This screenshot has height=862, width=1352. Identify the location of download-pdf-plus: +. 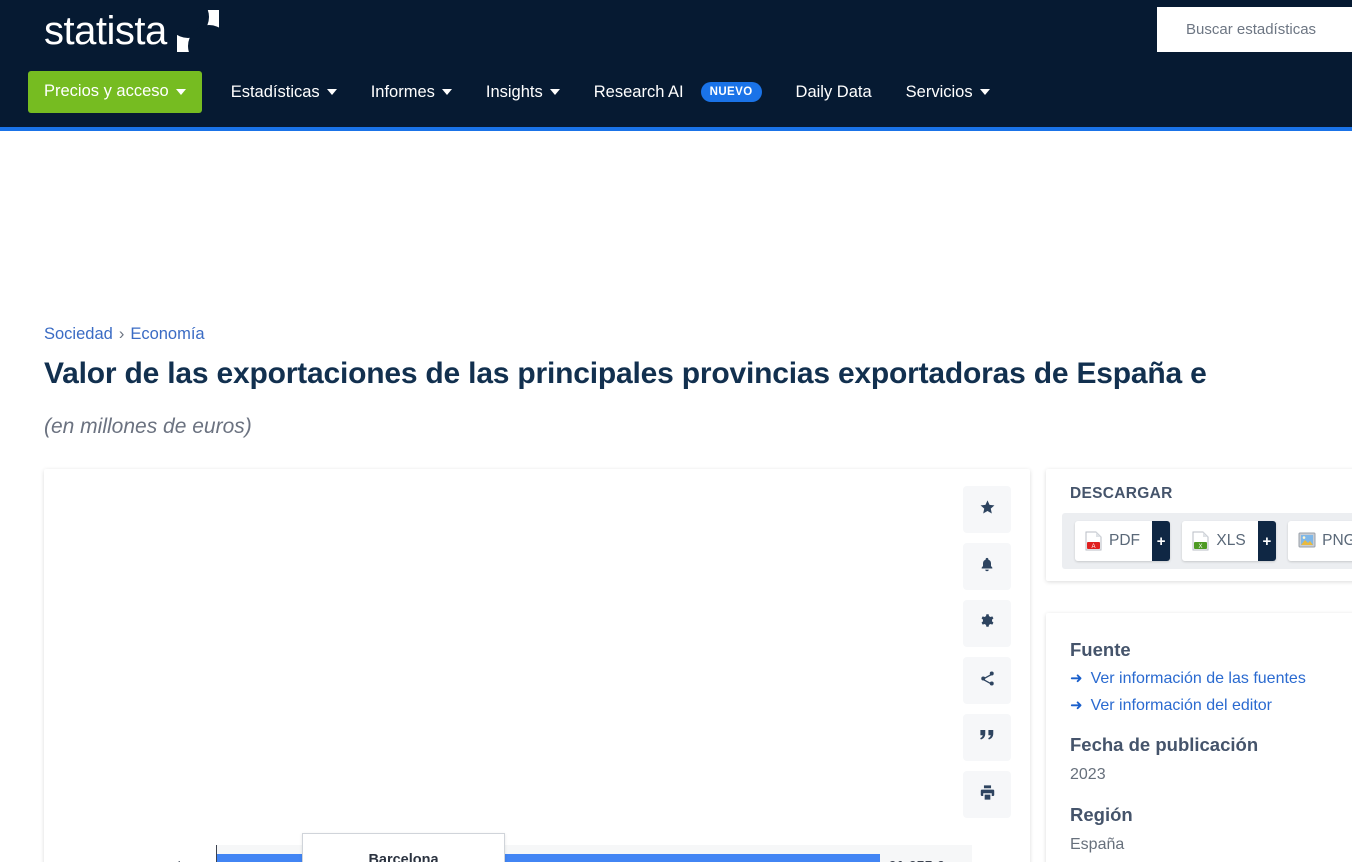
(1161, 541).